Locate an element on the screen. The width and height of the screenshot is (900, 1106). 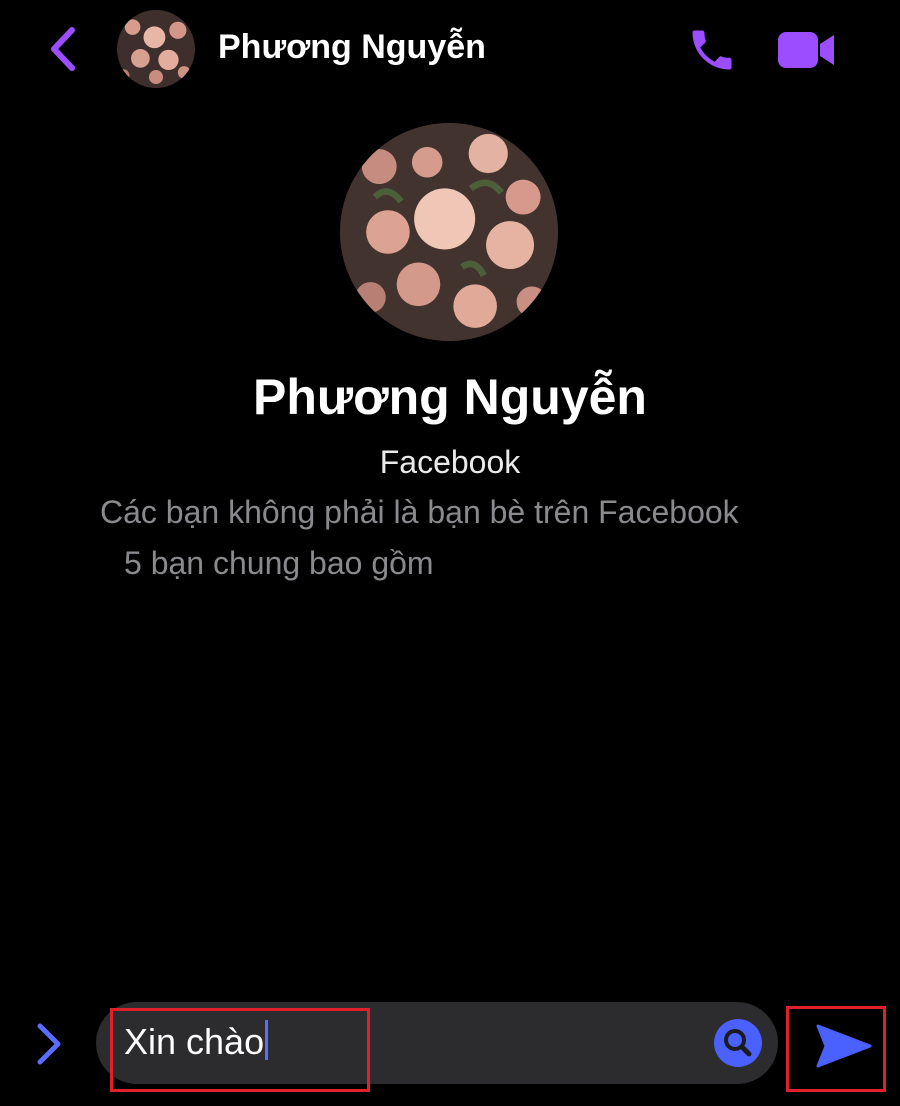
emoji-search-button is located at coordinates (738, 1043).